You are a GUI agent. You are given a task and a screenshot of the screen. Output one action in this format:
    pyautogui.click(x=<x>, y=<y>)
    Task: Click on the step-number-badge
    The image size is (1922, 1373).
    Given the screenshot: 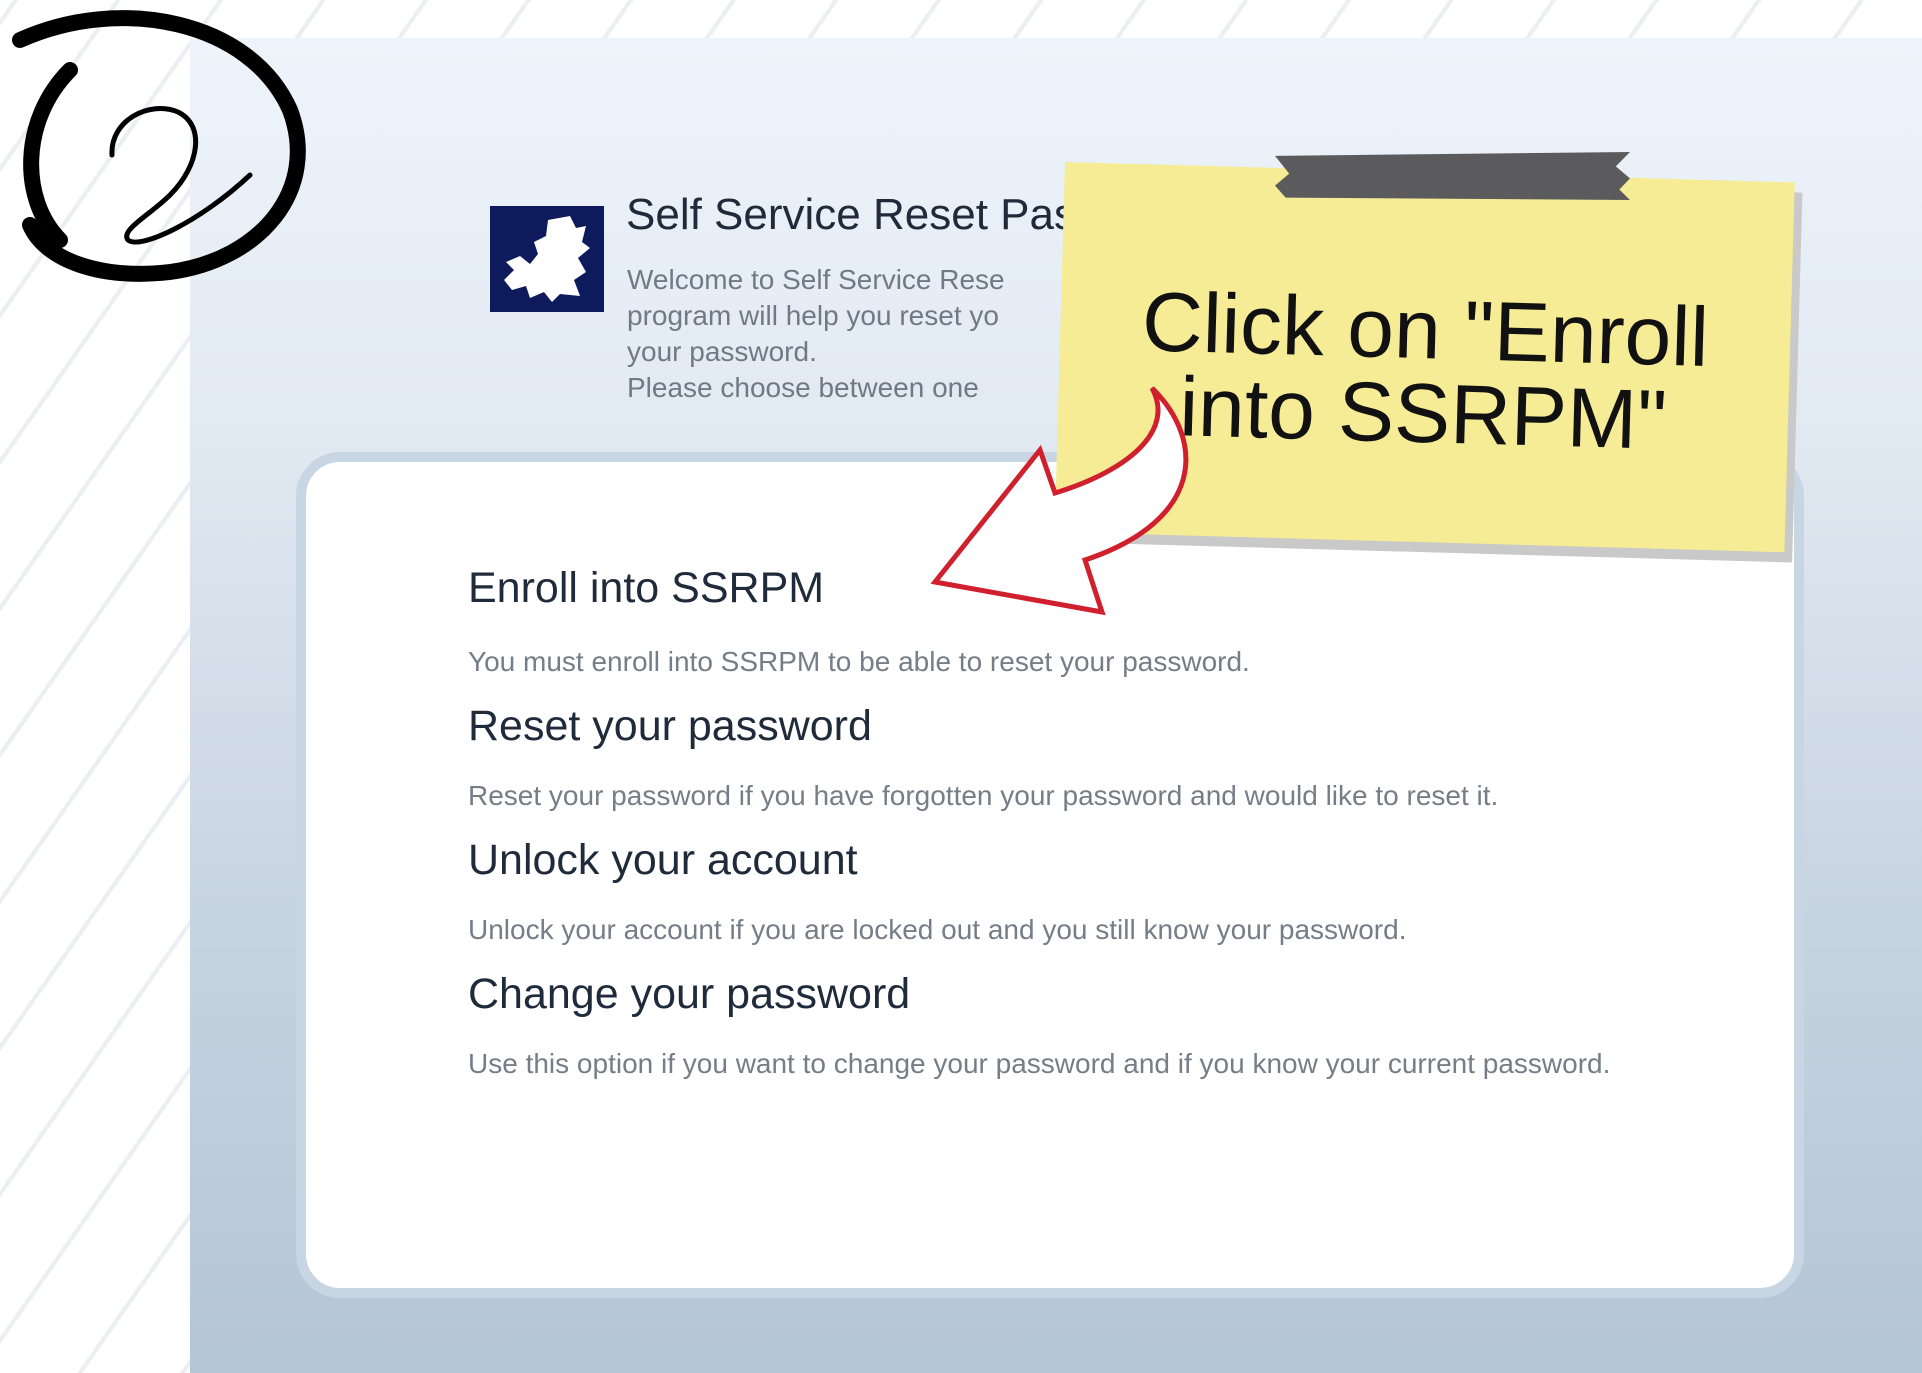 What is the action you would take?
    pyautogui.click(x=159, y=146)
    